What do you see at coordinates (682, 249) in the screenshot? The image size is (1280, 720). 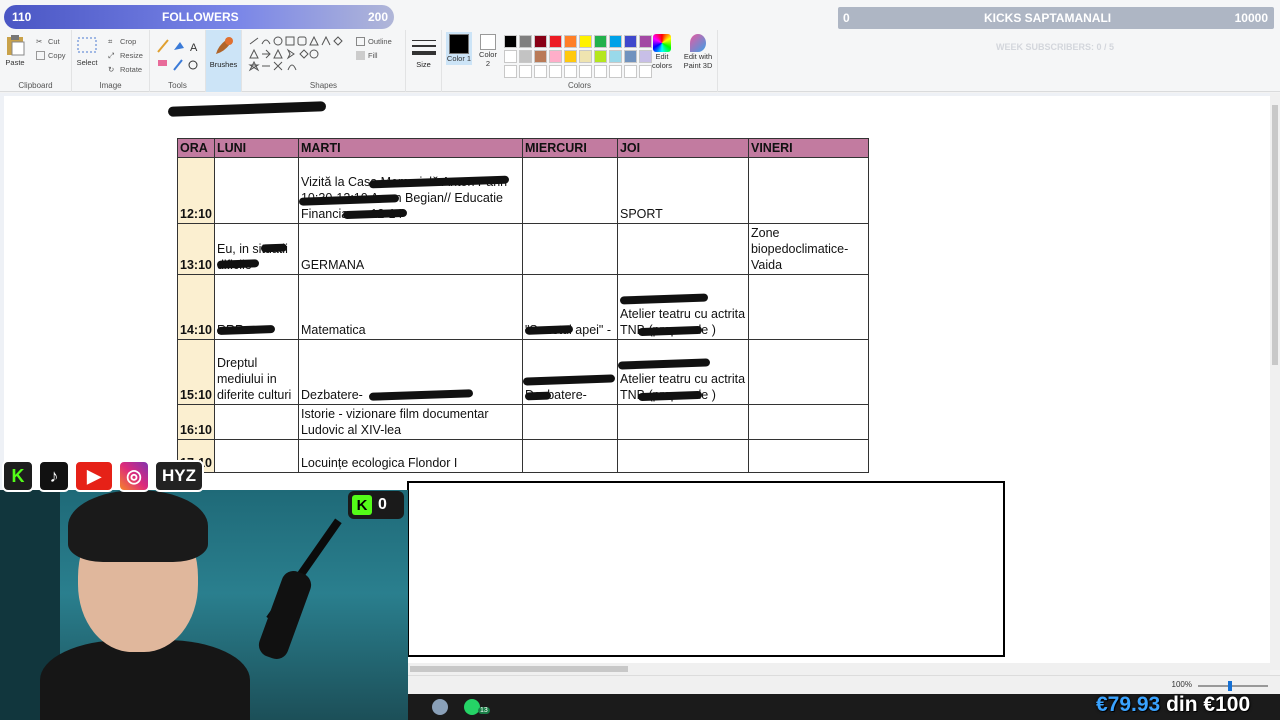 I see `cell-joi` at bounding box center [682, 249].